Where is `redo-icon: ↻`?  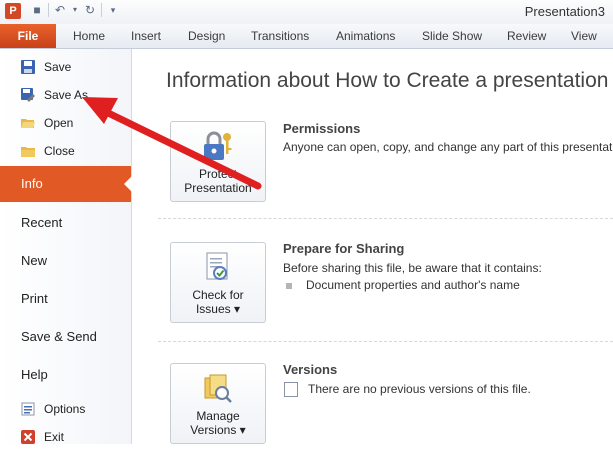 redo-icon: ↻ is located at coordinates (90, 10).